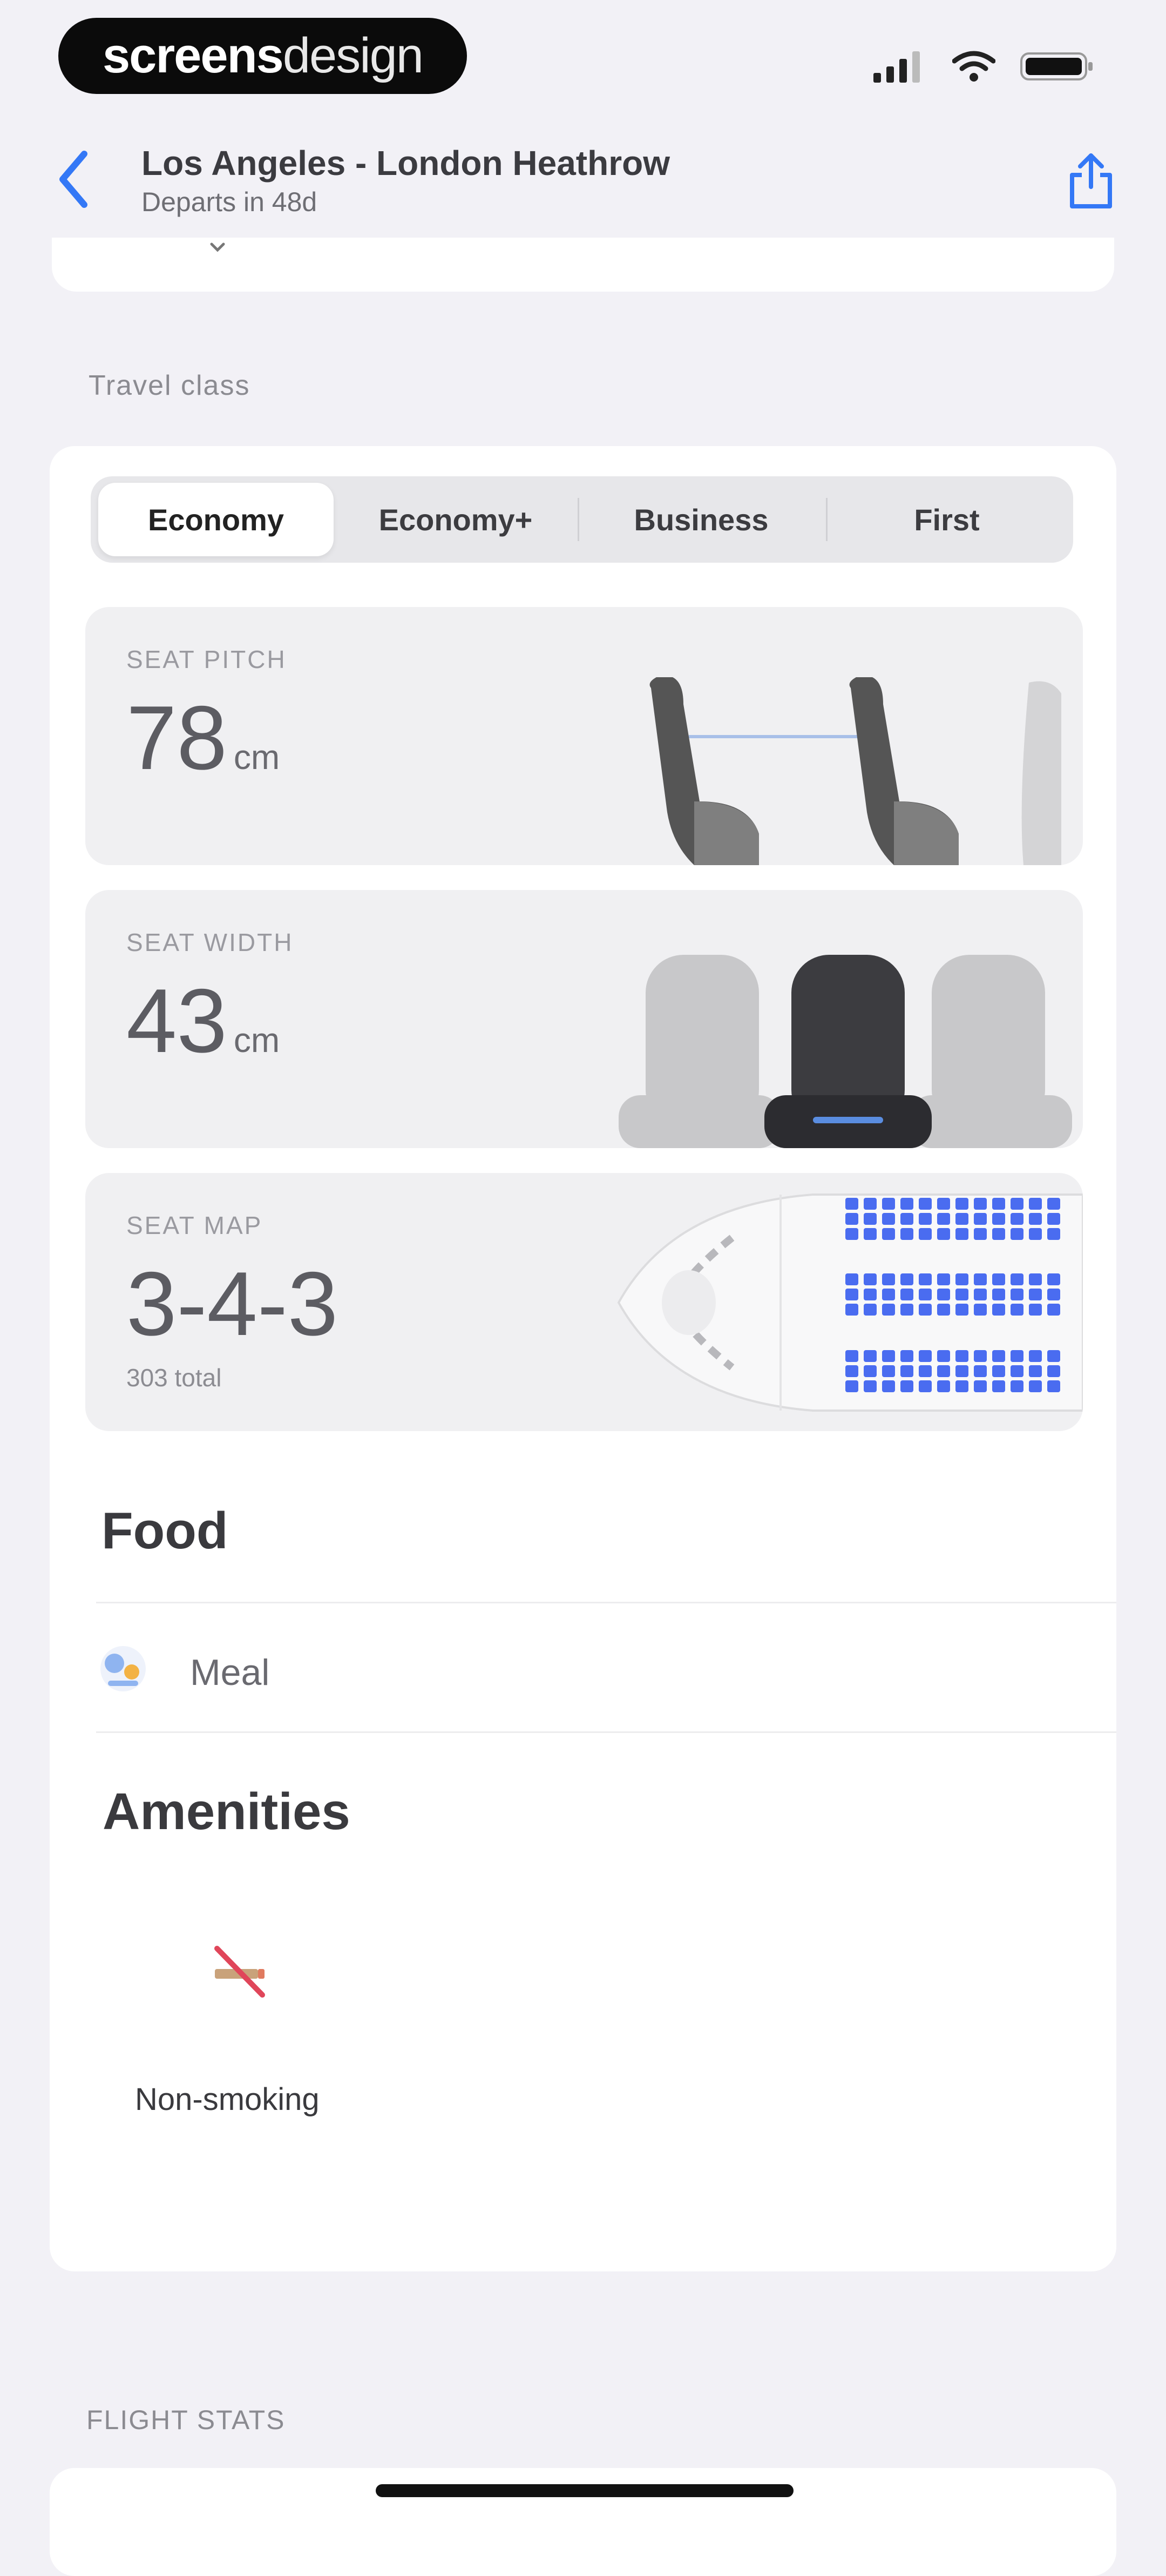 The image size is (1166, 2576). What do you see at coordinates (216, 519) in the screenshot?
I see `tab-economy: Economy` at bounding box center [216, 519].